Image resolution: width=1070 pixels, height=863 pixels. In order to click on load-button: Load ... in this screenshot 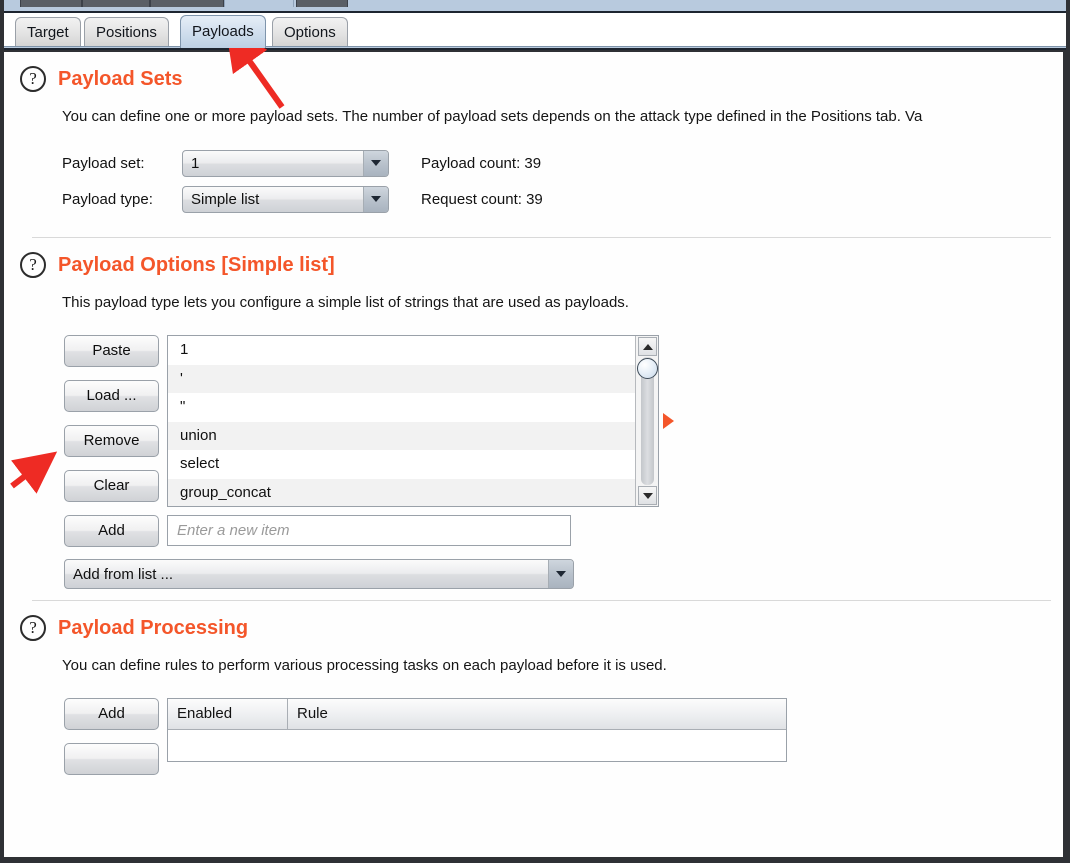, I will do `click(111, 396)`.